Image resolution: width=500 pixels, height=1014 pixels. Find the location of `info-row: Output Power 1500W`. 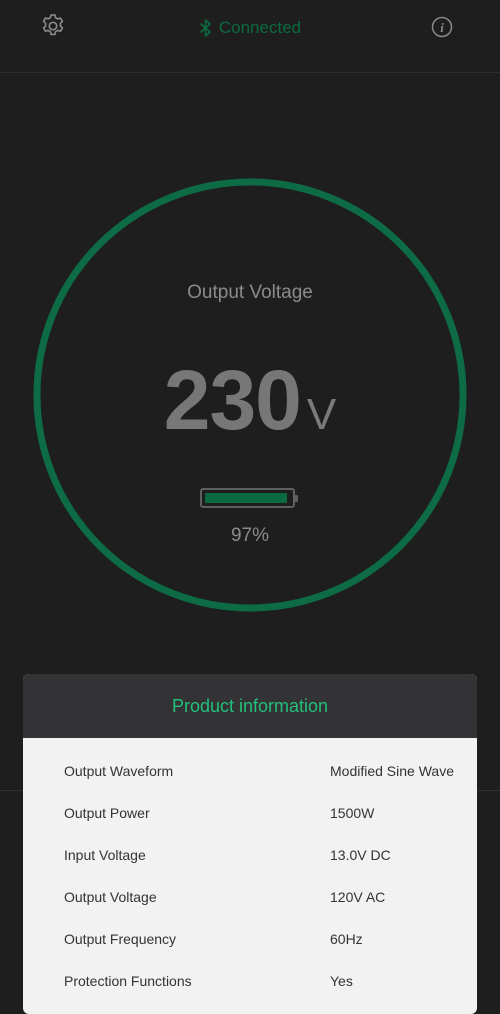

info-row: Output Power 1500W is located at coordinates (250, 813).